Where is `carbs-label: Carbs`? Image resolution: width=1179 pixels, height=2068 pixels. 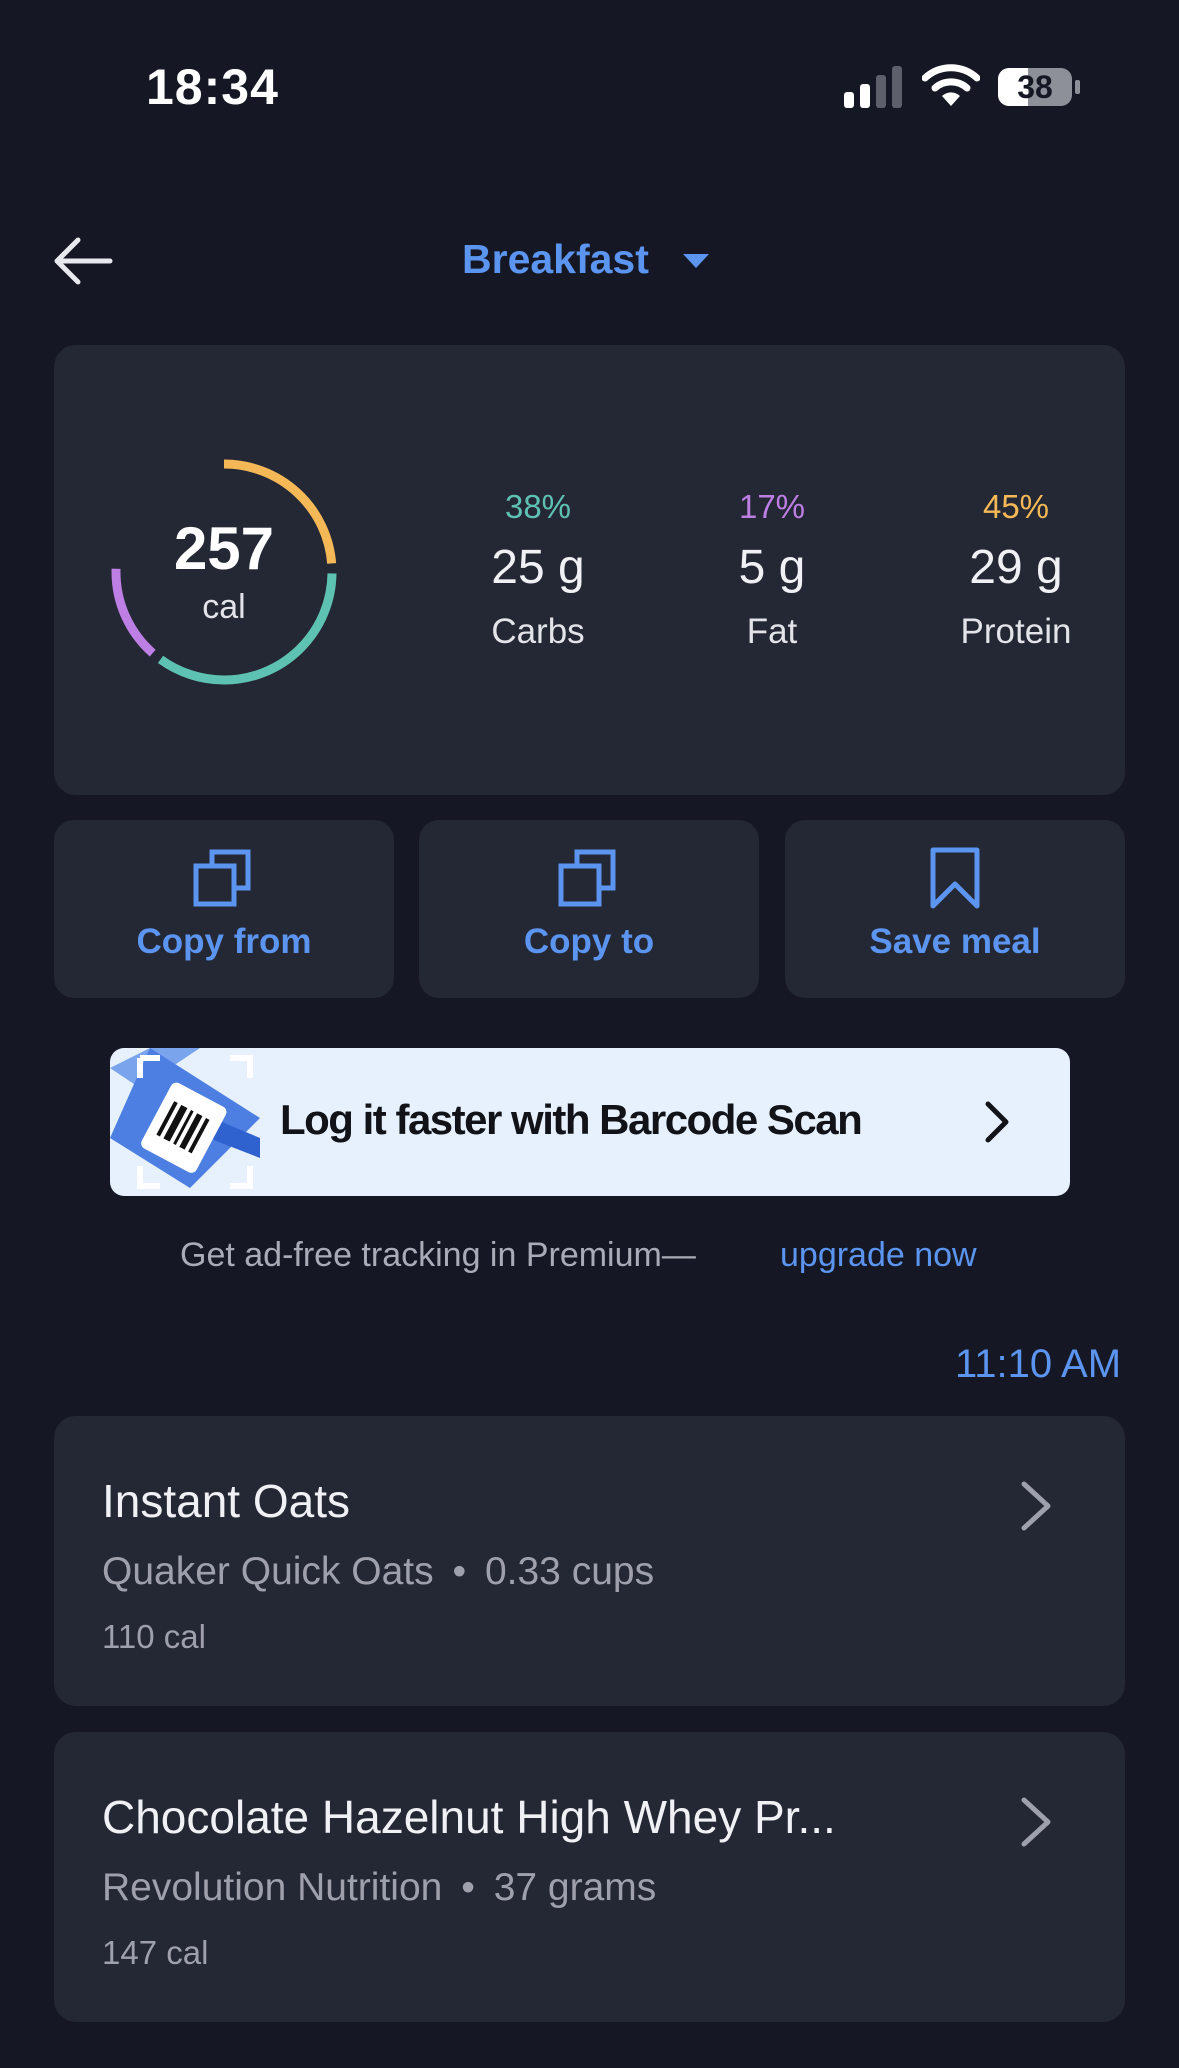
carbs-label: Carbs is located at coordinates (538, 631).